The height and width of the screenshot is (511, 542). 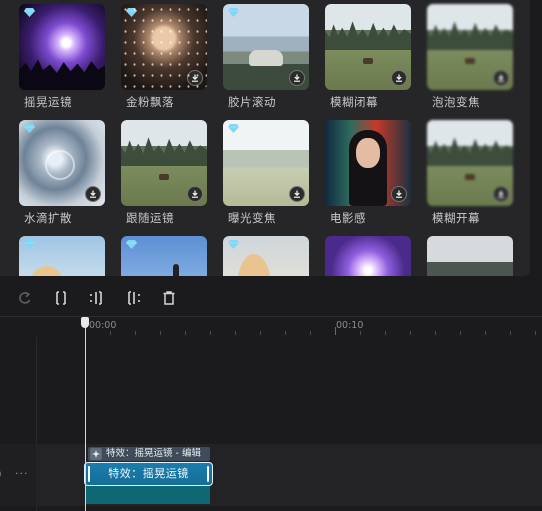 I want to click on track-visibility-icon: ), so click(x=1, y=475).